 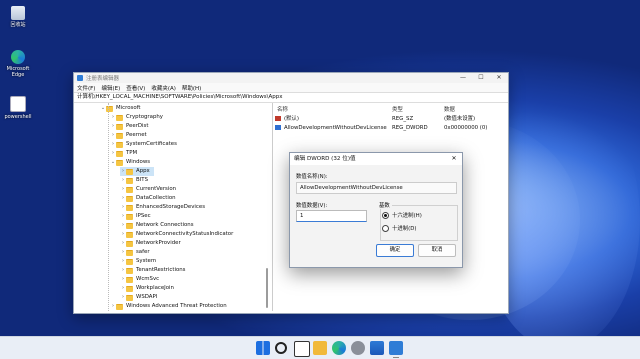 What do you see at coordinates (463, 78) in the screenshot?
I see `minimize-button: —` at bounding box center [463, 78].